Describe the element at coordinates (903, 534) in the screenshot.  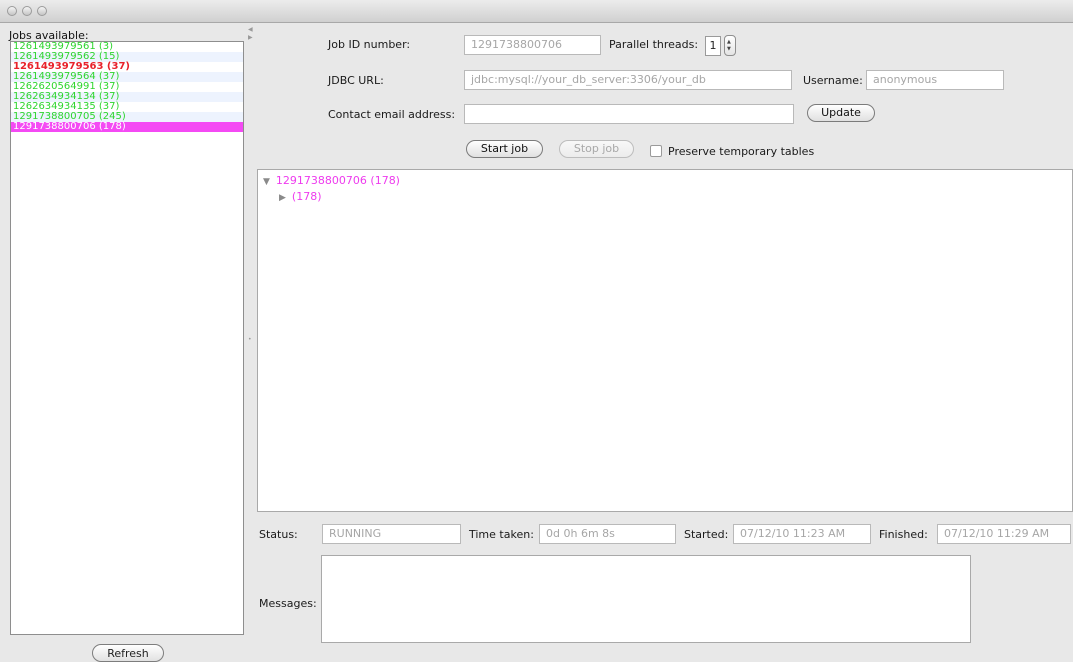
I see `finished-label: Finished:` at that location.